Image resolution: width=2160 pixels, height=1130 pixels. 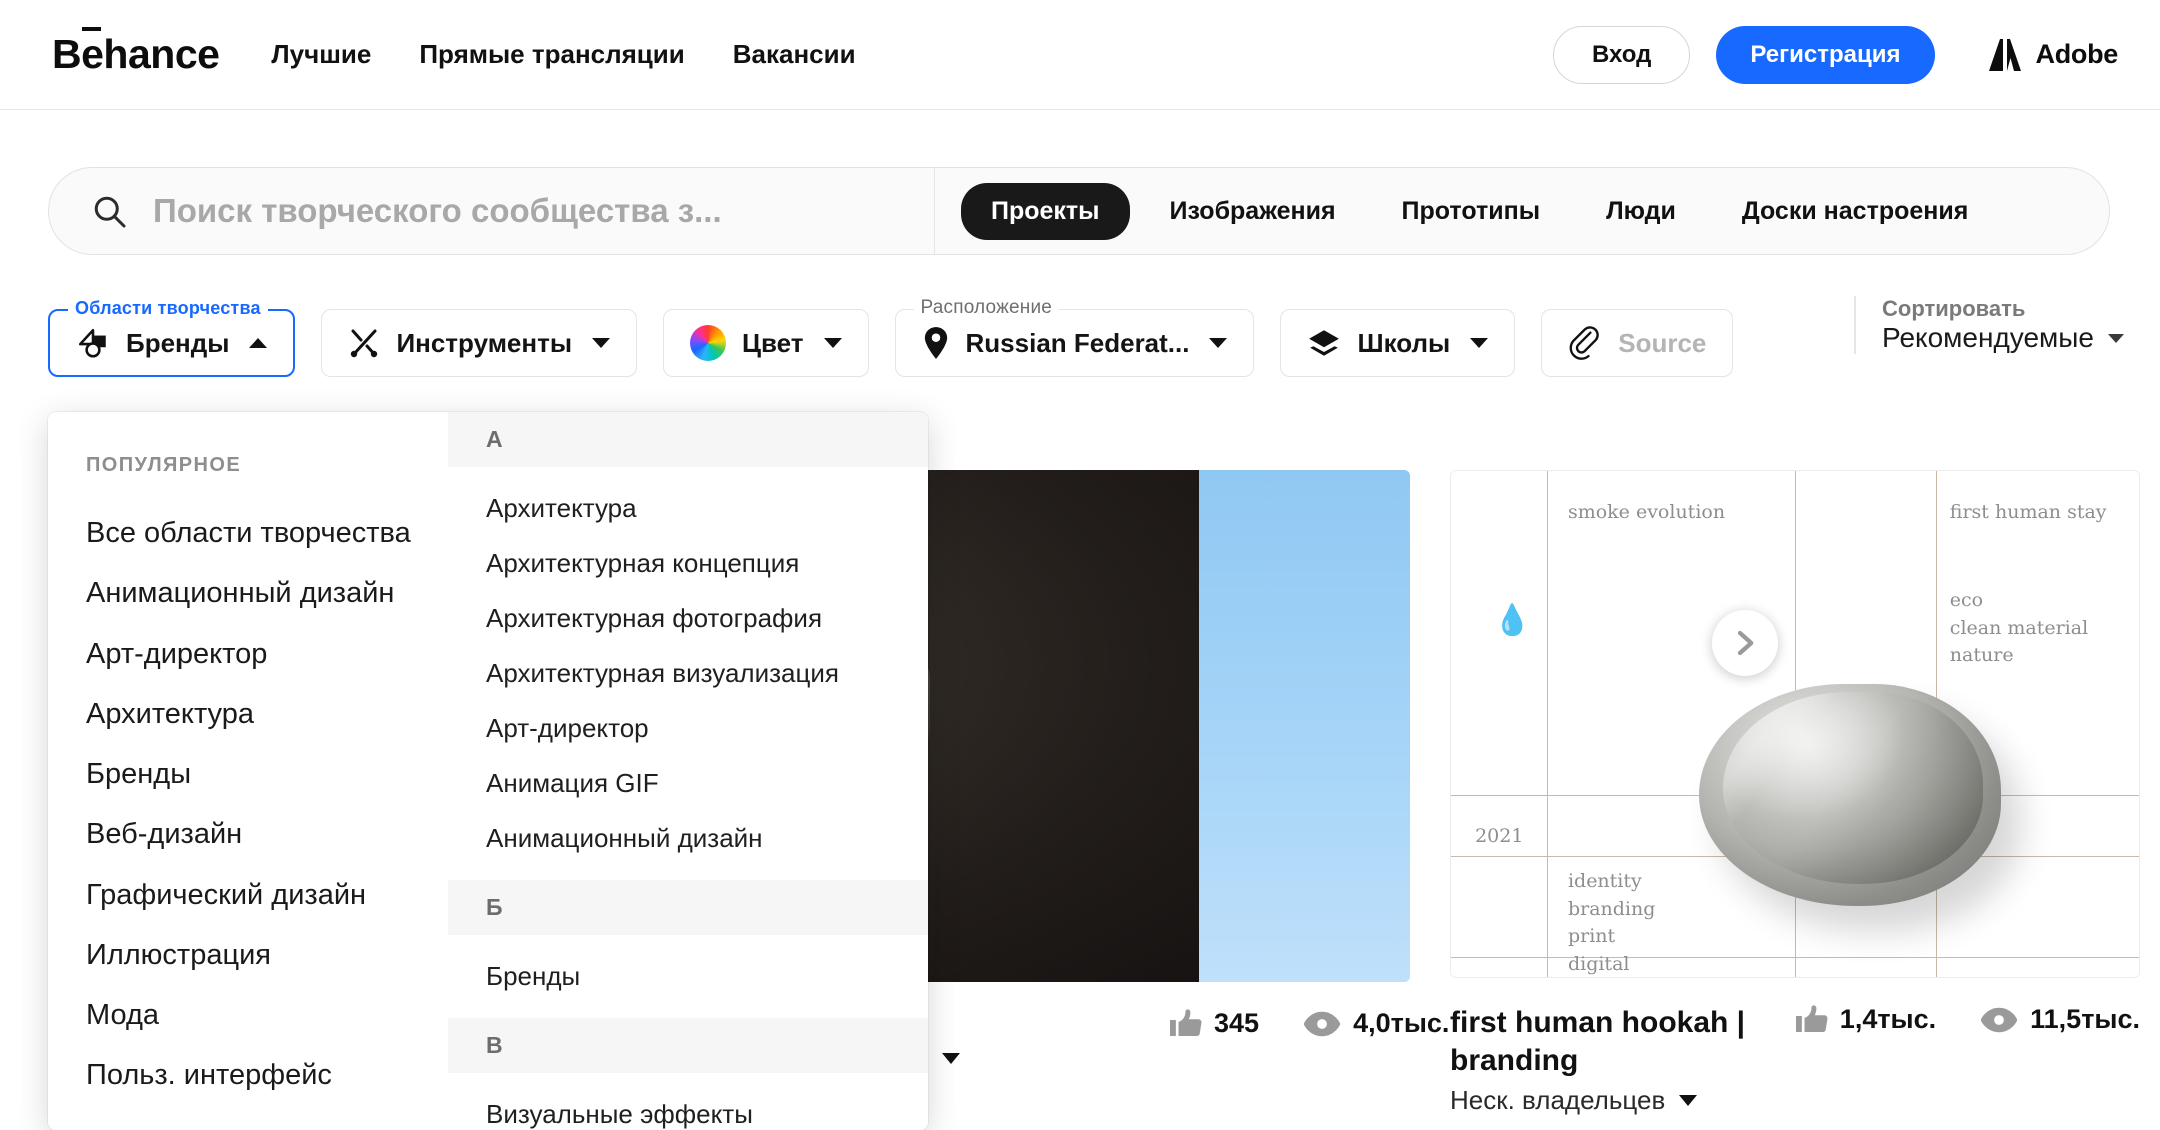 What do you see at coordinates (1855, 211) in the screenshot?
I see `tab-moodboards: Доски настроения` at bounding box center [1855, 211].